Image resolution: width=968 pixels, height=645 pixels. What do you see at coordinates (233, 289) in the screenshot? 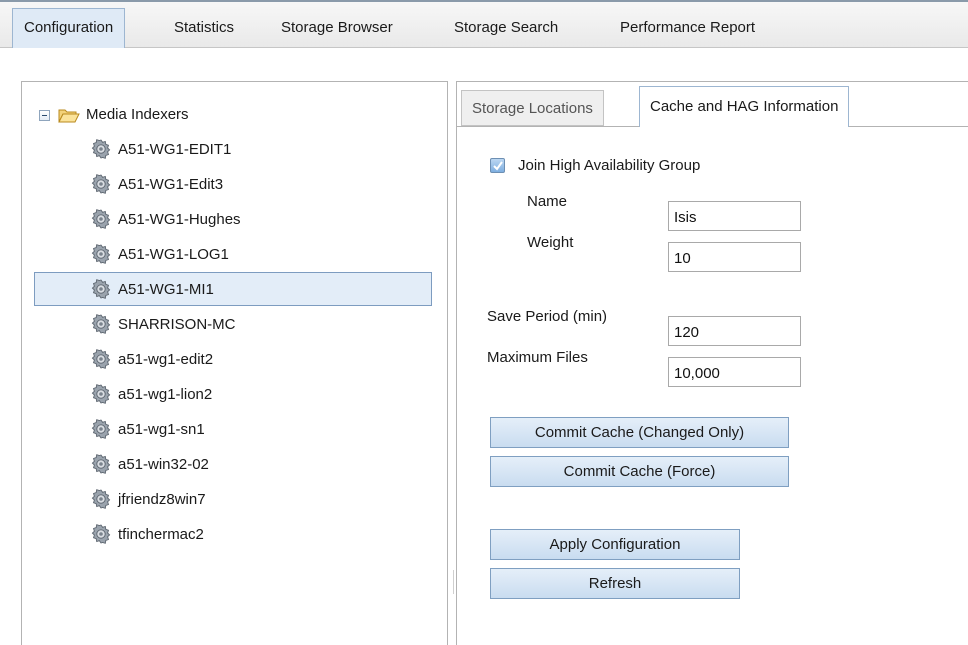
I see `tree-item-a51-wg1-mi1: A51-WG1-MI1` at bounding box center [233, 289].